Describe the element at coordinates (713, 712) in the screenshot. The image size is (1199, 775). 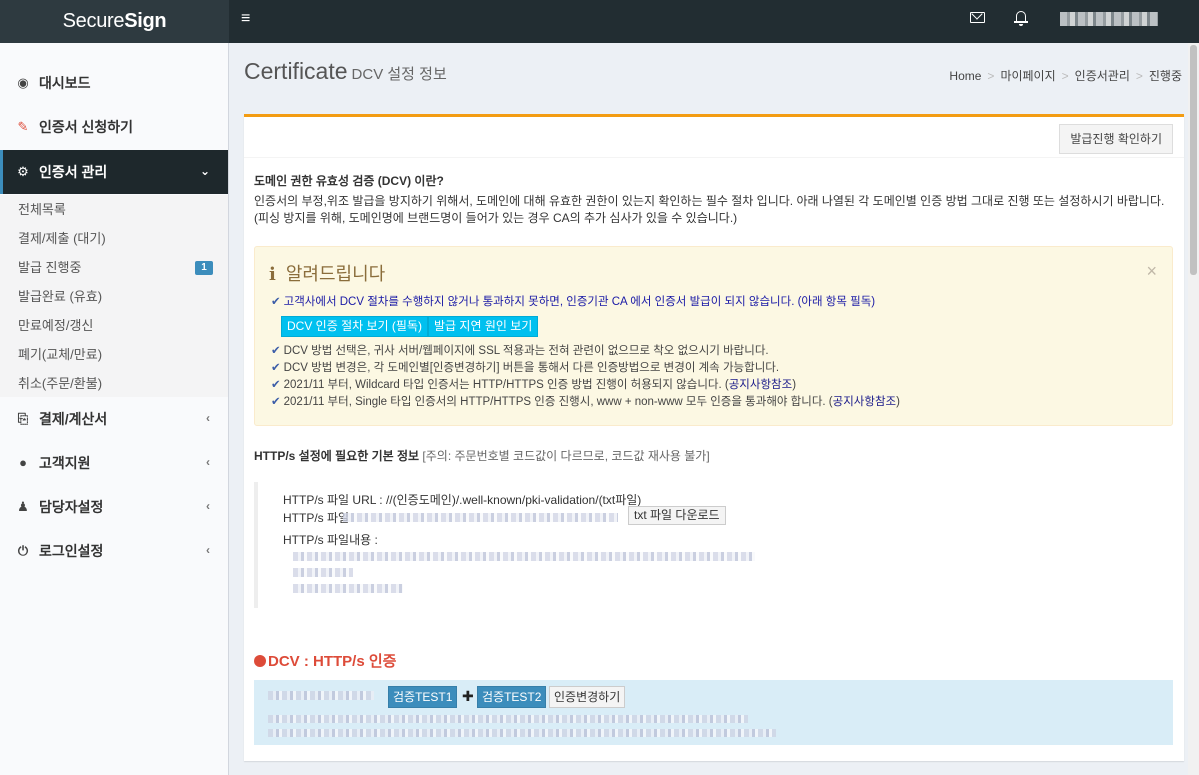
I see `domain-dcv-row: 검증TEST1 ✚ 검증TEST2 인증변경하기` at that location.